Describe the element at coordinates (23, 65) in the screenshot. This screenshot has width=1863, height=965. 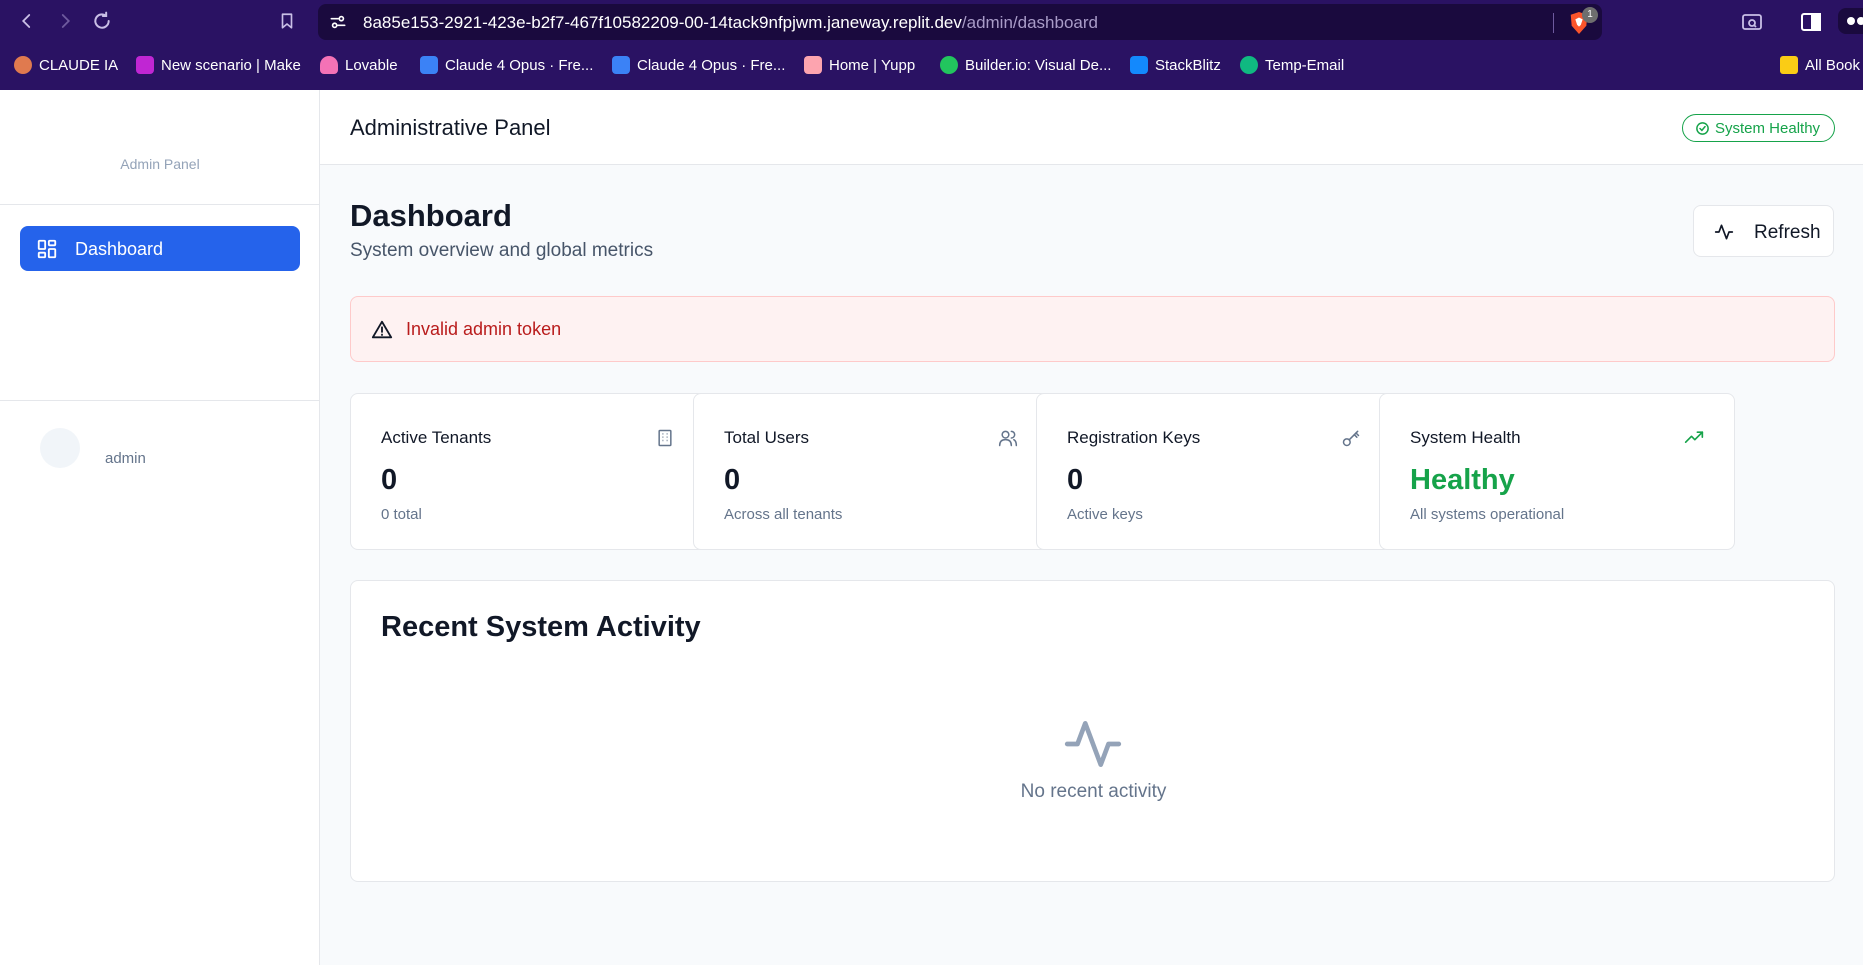
I see `claude-icon` at that location.